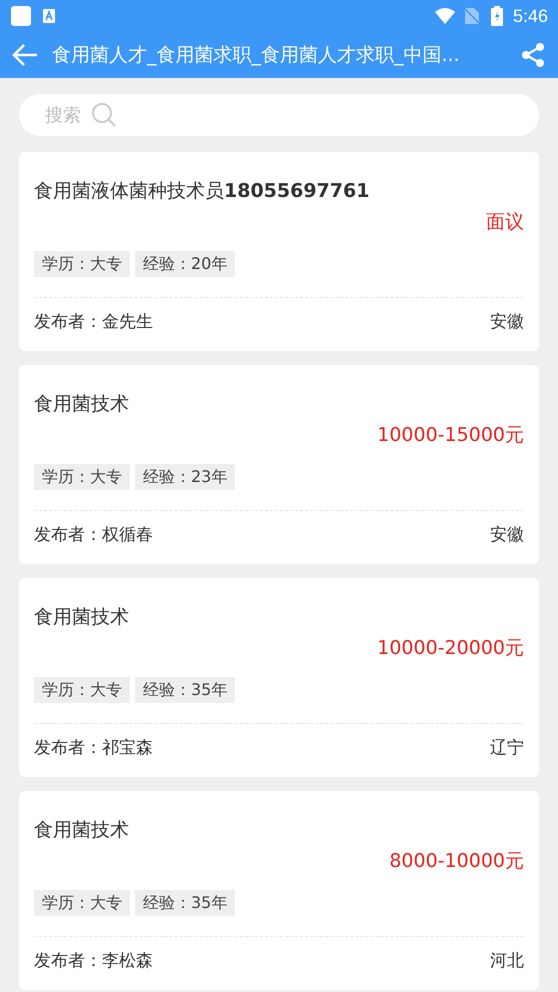 The image size is (558, 992). What do you see at coordinates (507, 961) in the screenshot?
I see `region: 河北` at bounding box center [507, 961].